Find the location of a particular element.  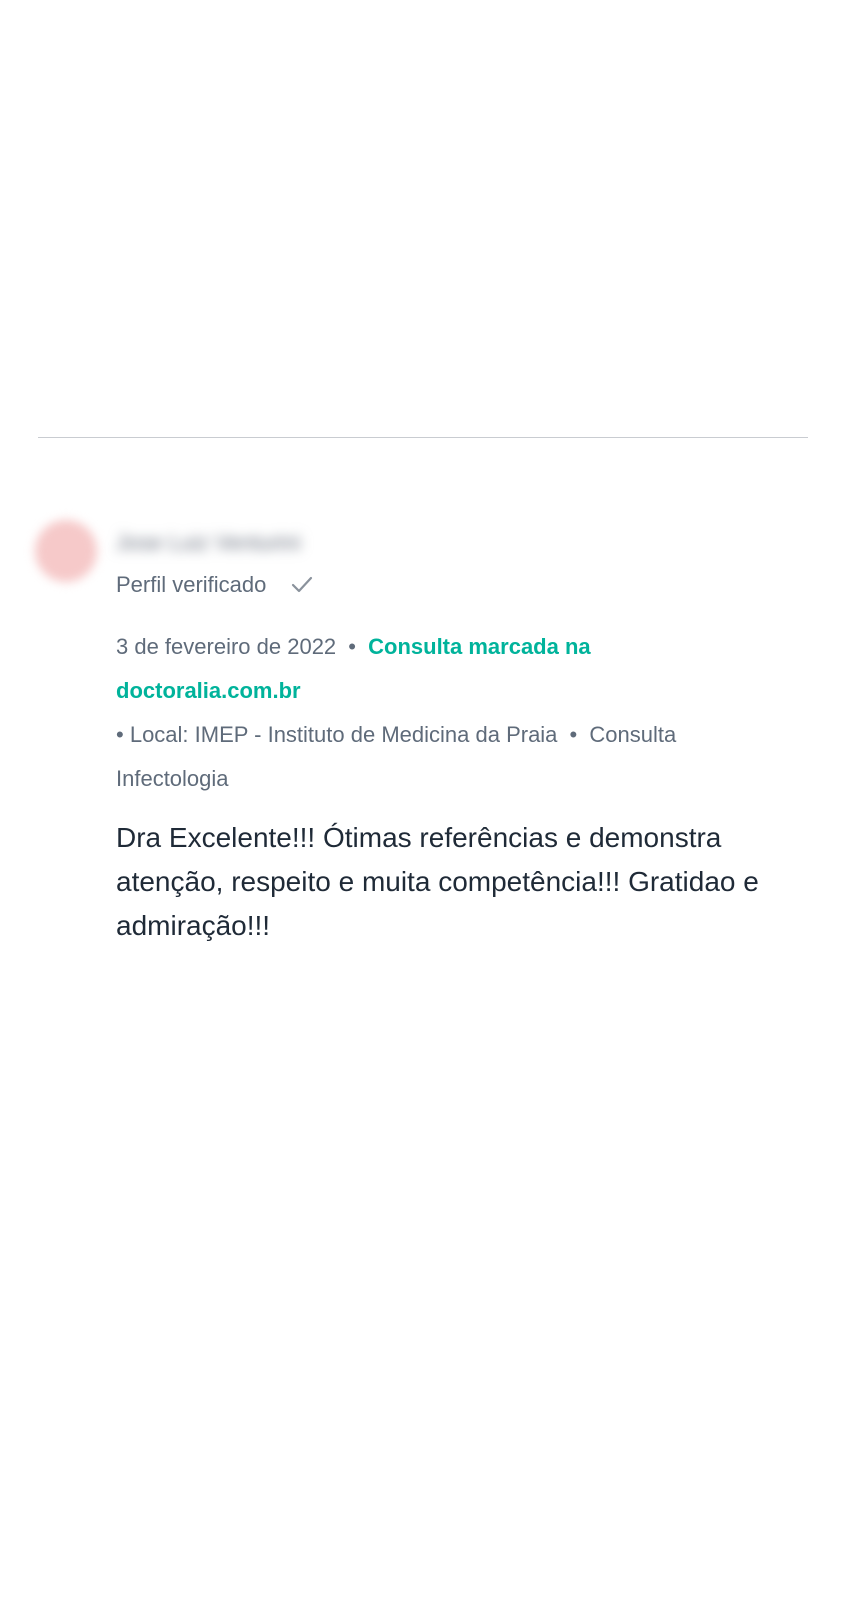

verified-profile: Perfil verificado is located at coordinates (215, 585).